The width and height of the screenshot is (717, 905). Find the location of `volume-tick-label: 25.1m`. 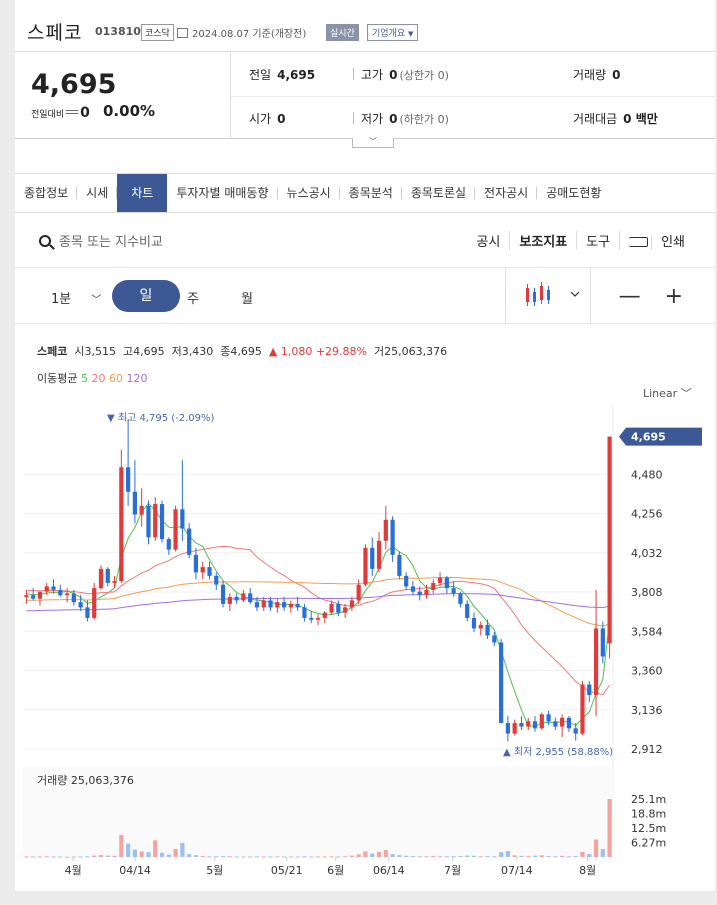

volume-tick-label: 25.1m is located at coordinates (648, 799).